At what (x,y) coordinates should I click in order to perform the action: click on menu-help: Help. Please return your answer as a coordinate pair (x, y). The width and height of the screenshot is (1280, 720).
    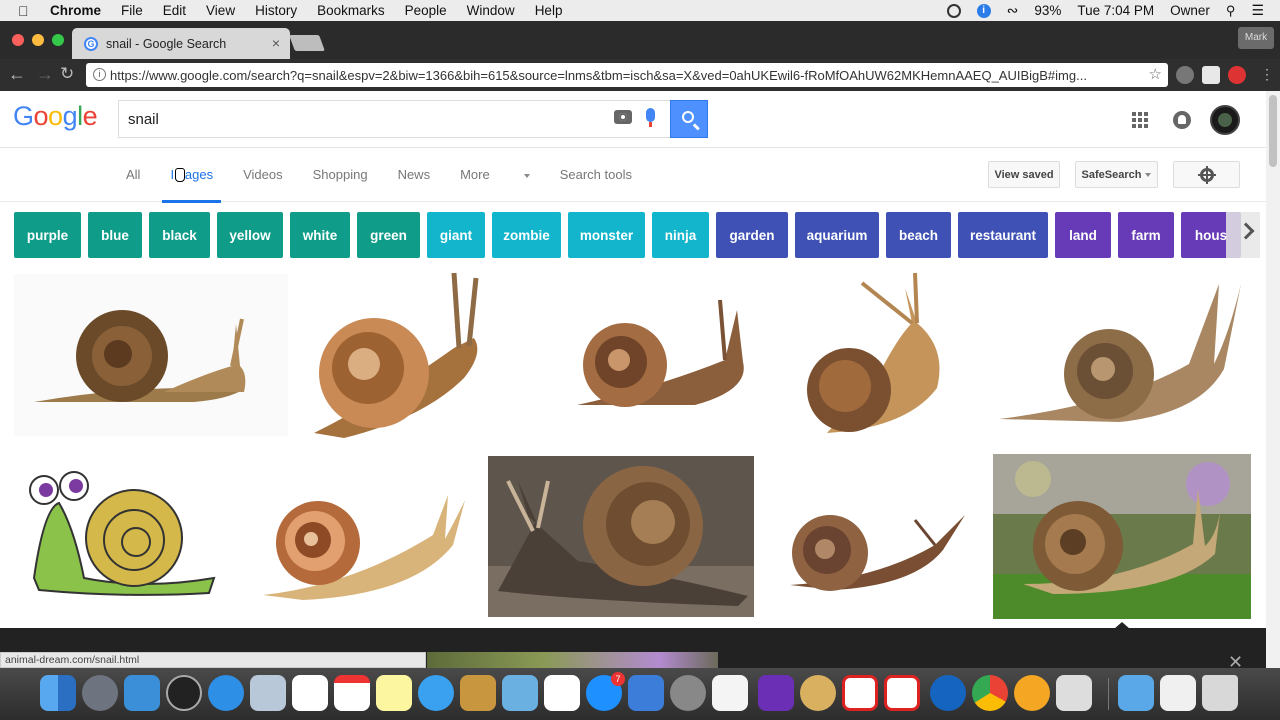
    Looking at the image, I should click on (549, 10).